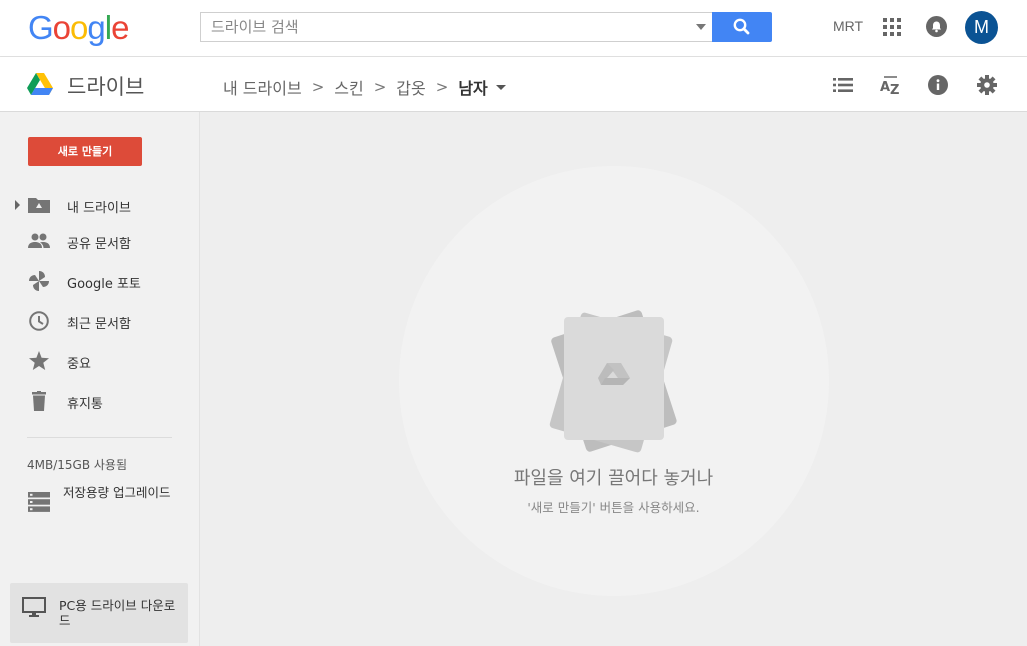 The image size is (1027, 646). I want to click on sidebar-item-label: Google 포토, so click(104, 284).